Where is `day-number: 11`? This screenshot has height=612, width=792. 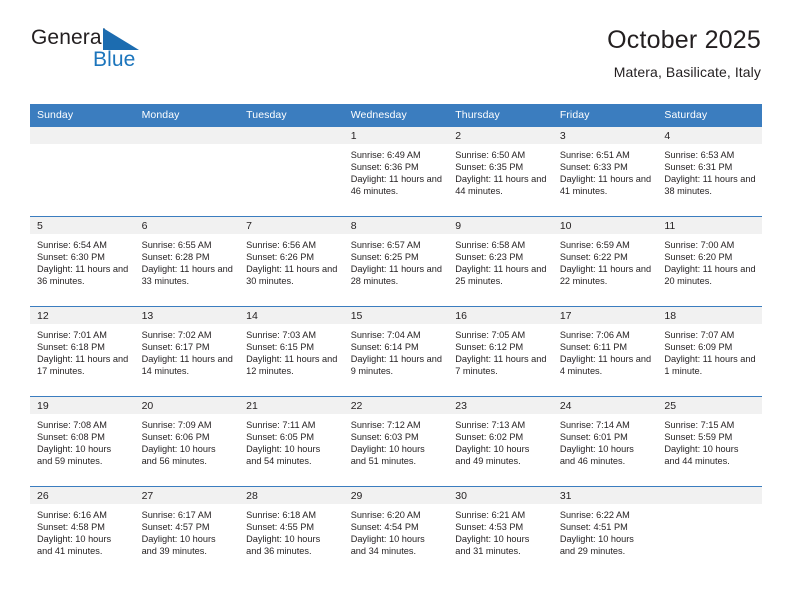 day-number: 11 is located at coordinates (709, 225).